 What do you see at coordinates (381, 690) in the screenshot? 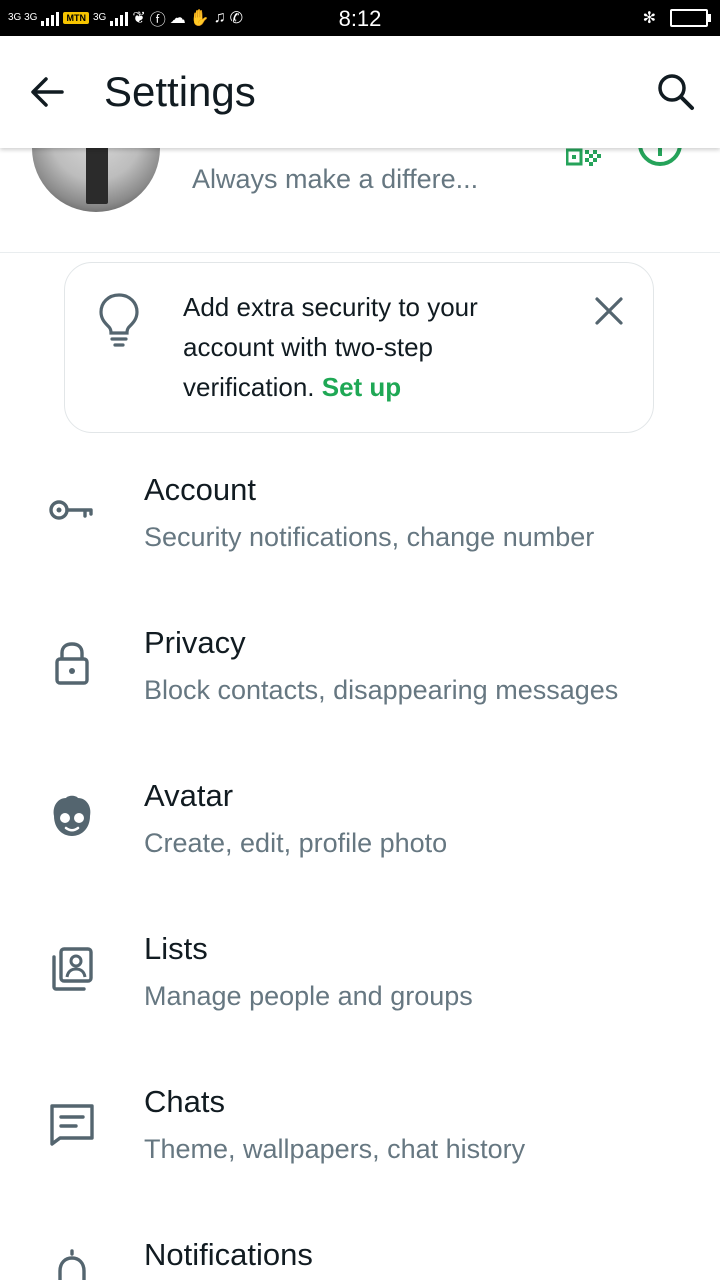
I see `settings-row-subtitle: Block contacts, disappearing messages` at bounding box center [381, 690].